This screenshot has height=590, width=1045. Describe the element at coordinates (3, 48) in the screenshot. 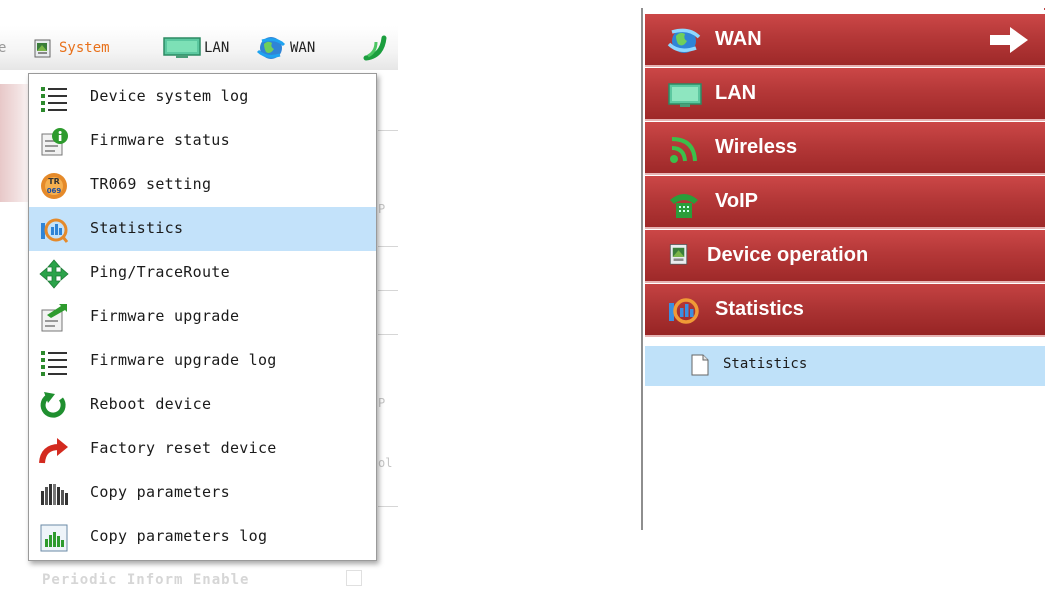

I see `menu-item-partial: e` at that location.